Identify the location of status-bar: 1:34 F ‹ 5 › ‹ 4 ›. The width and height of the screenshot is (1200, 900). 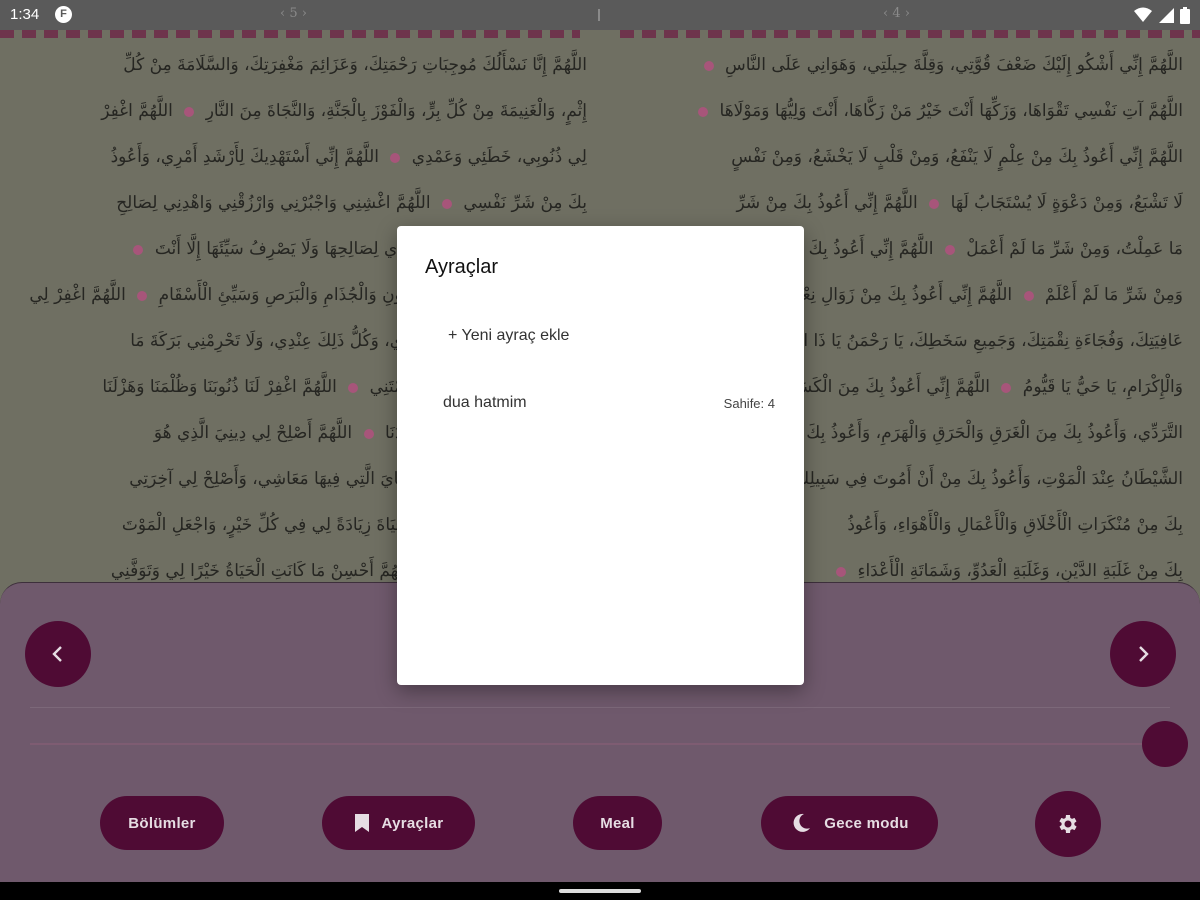
(600, 15).